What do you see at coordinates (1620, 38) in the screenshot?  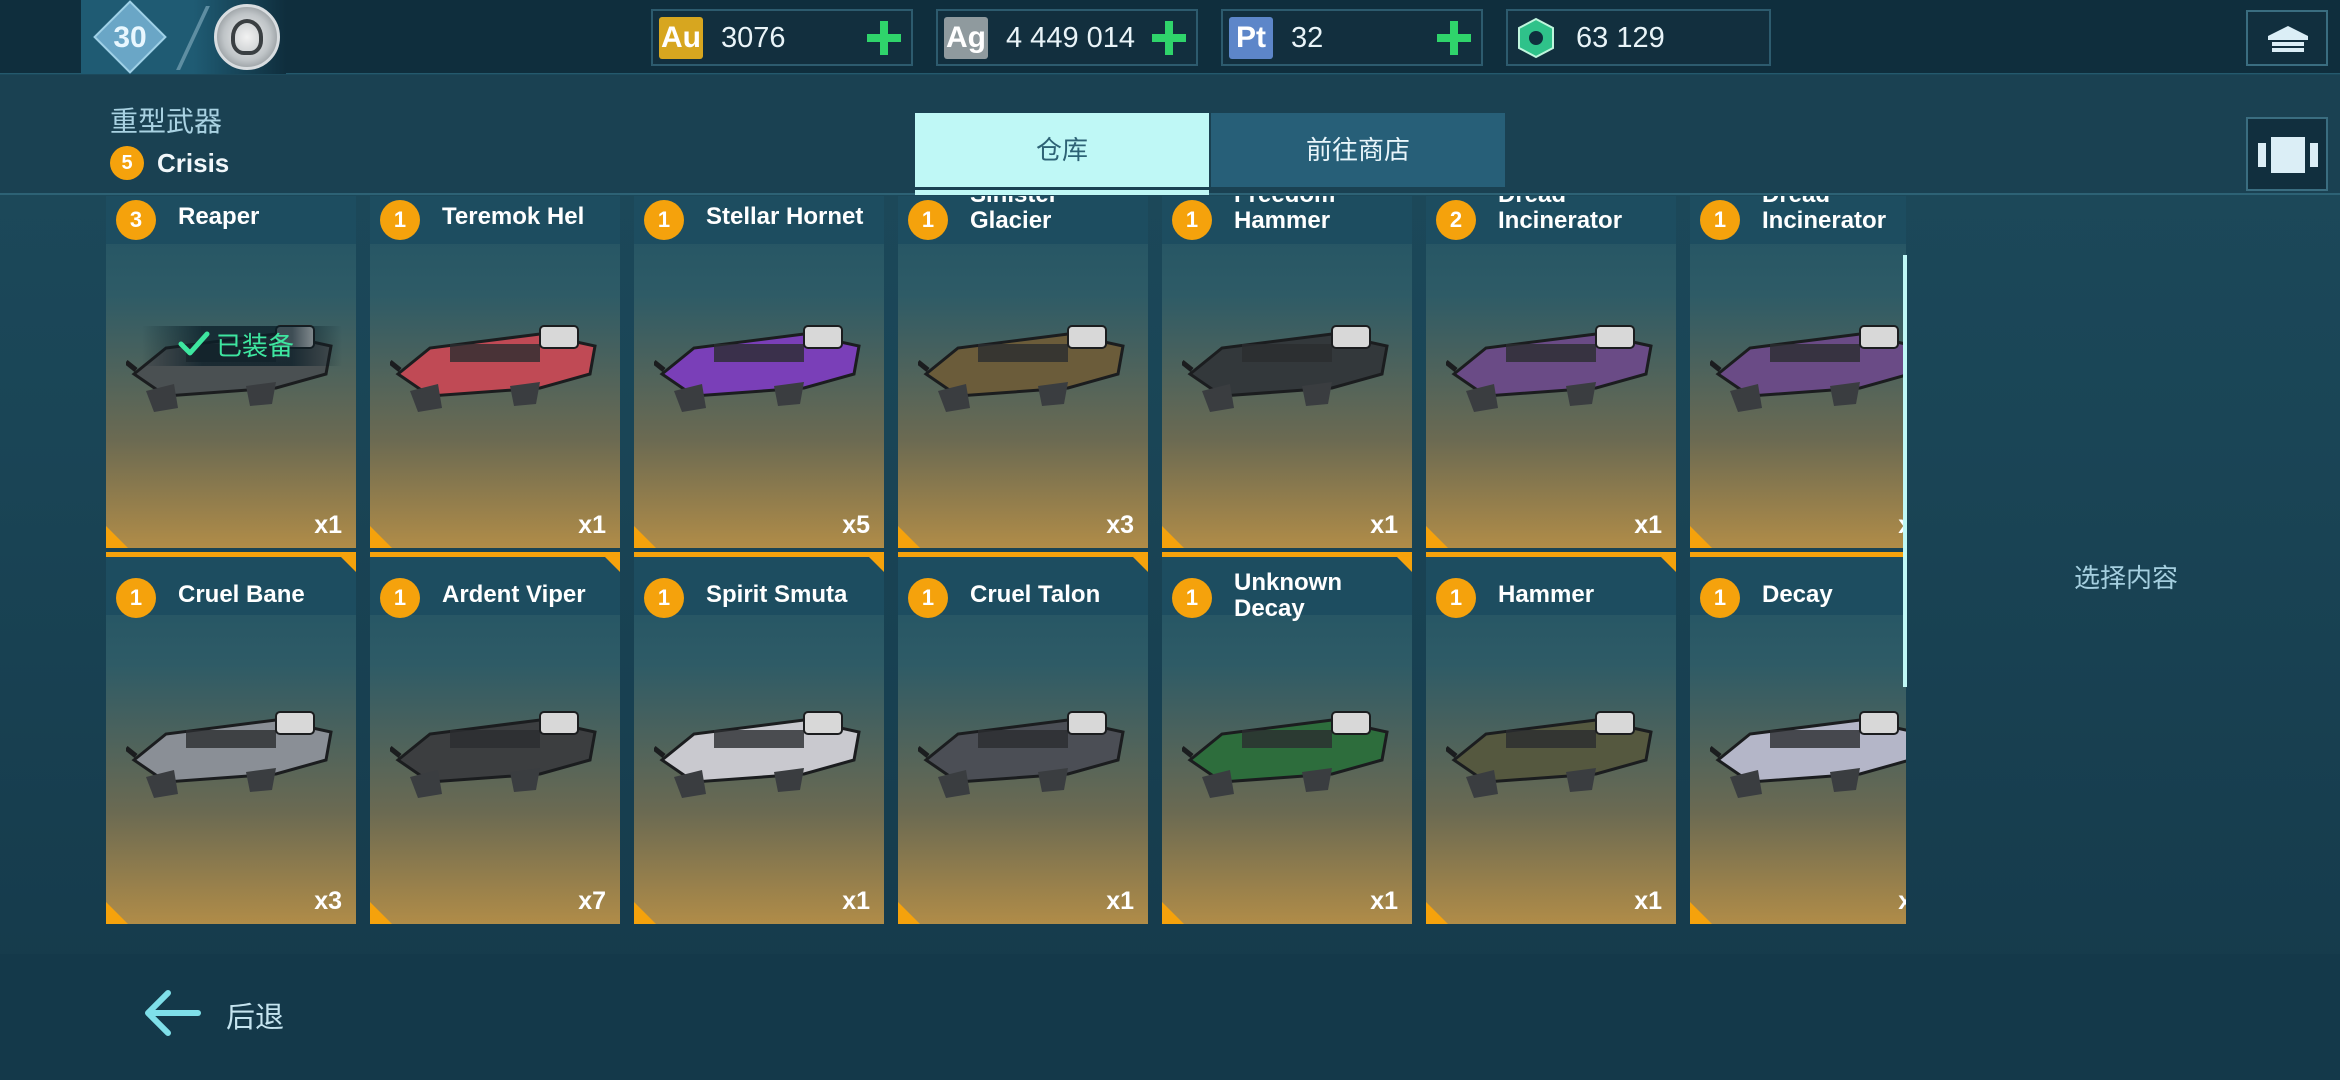 I see `currency-value: 63 129` at bounding box center [1620, 38].